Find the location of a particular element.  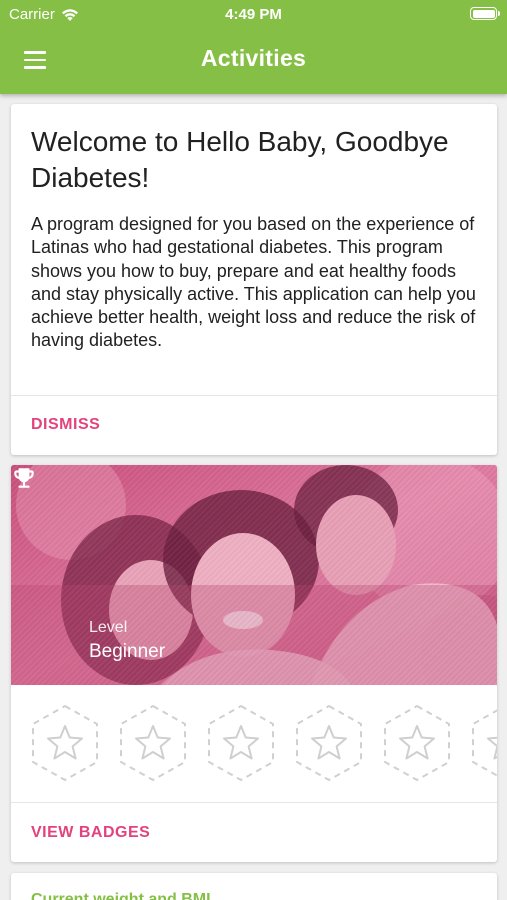

level-value: Beginner is located at coordinates (127, 651).